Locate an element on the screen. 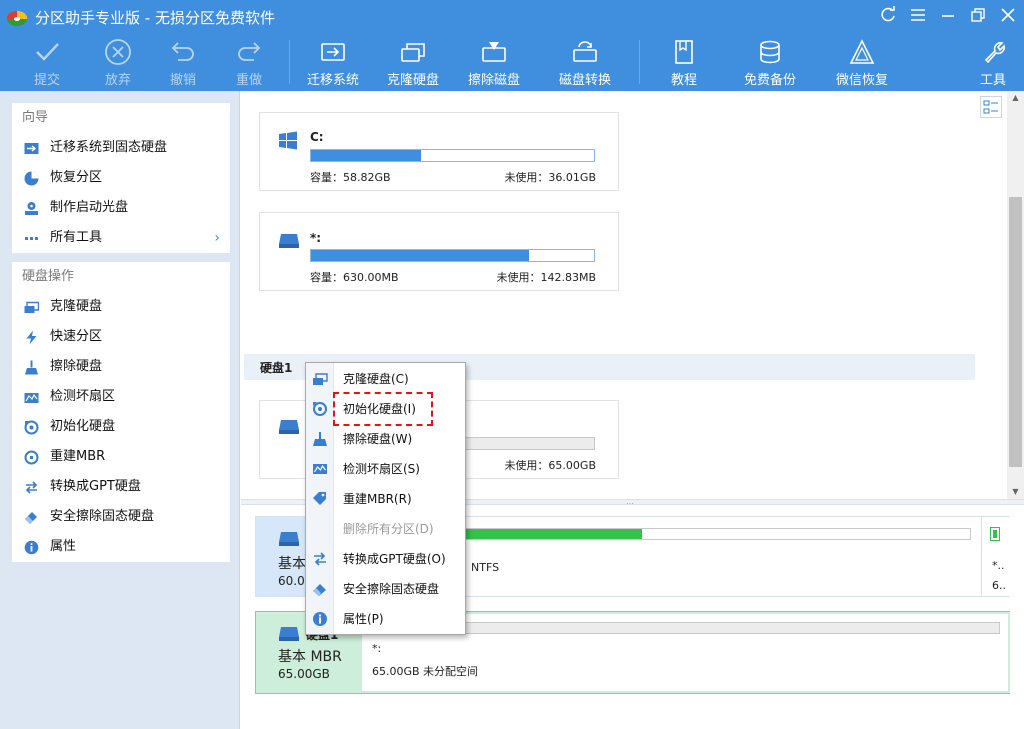 Image resolution: width=1024 pixels, height=729 pixels. vertical-scrollbar: ▲ ▼ is located at coordinates (1015, 295).